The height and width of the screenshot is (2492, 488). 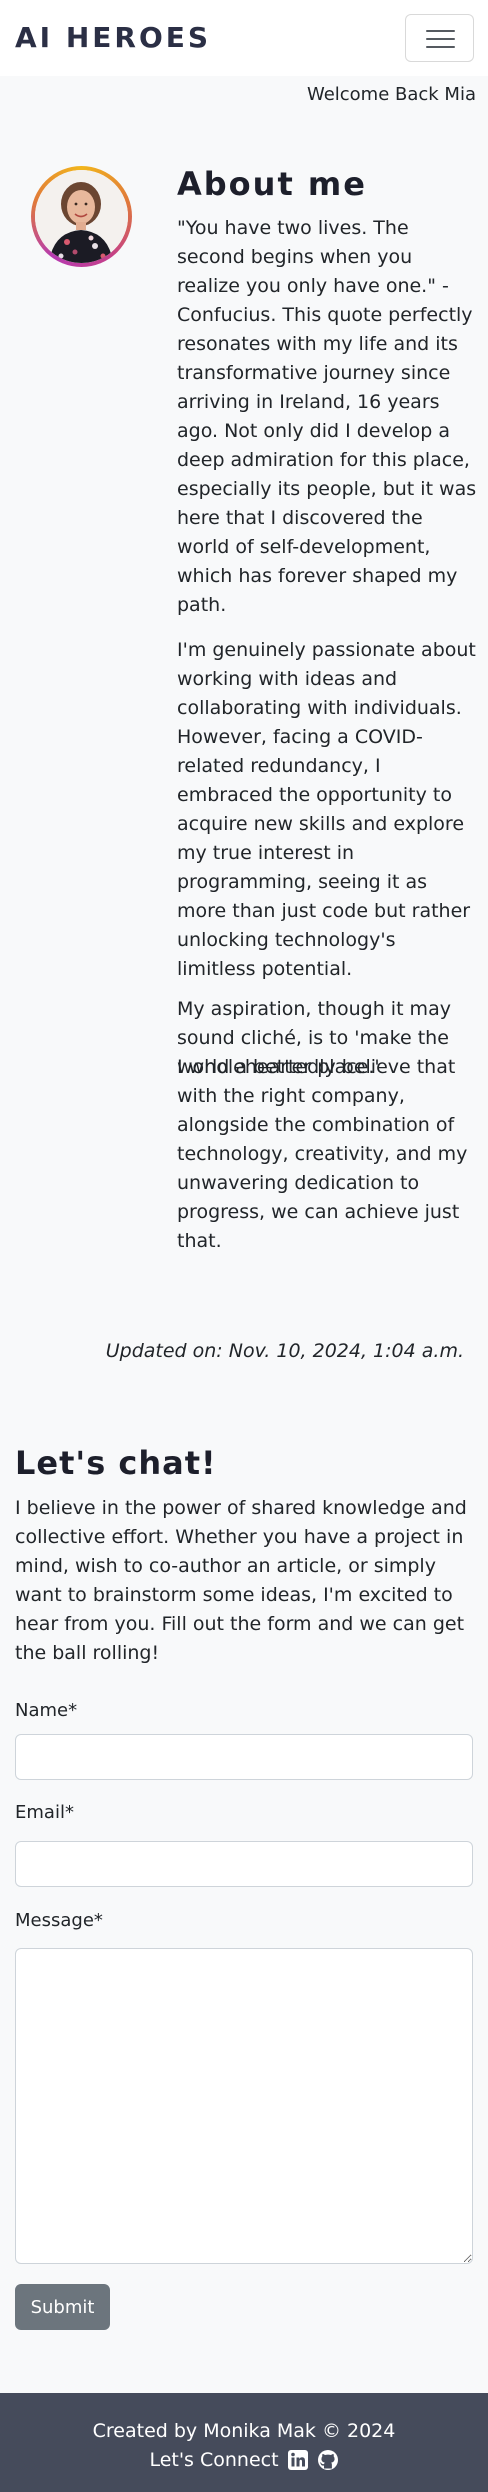 I want to click on github-icon, so click(x=328, y=2460).